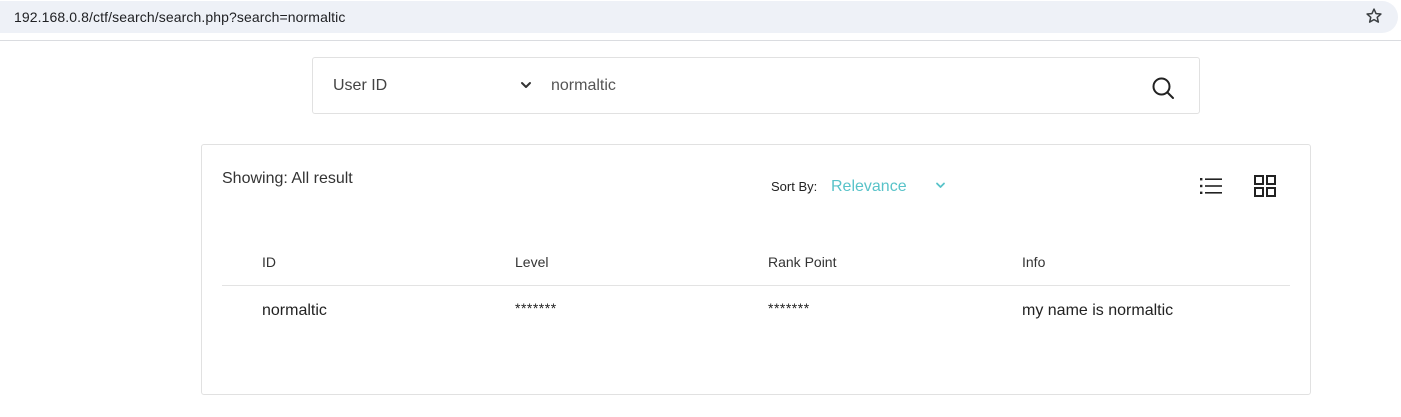 The height and width of the screenshot is (417, 1401). What do you see at coordinates (1374, 16) in the screenshot?
I see `star-icon` at bounding box center [1374, 16].